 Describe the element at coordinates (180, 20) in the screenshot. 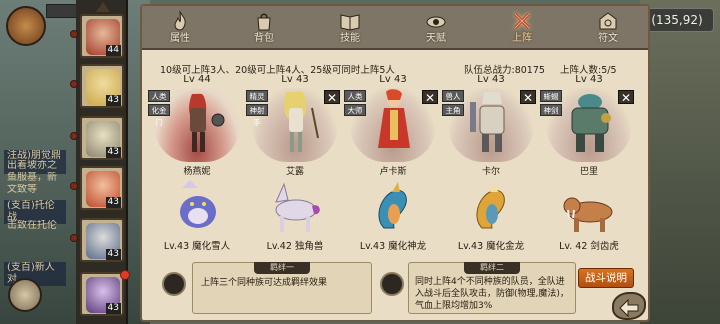

I see `flame-icon` at that location.